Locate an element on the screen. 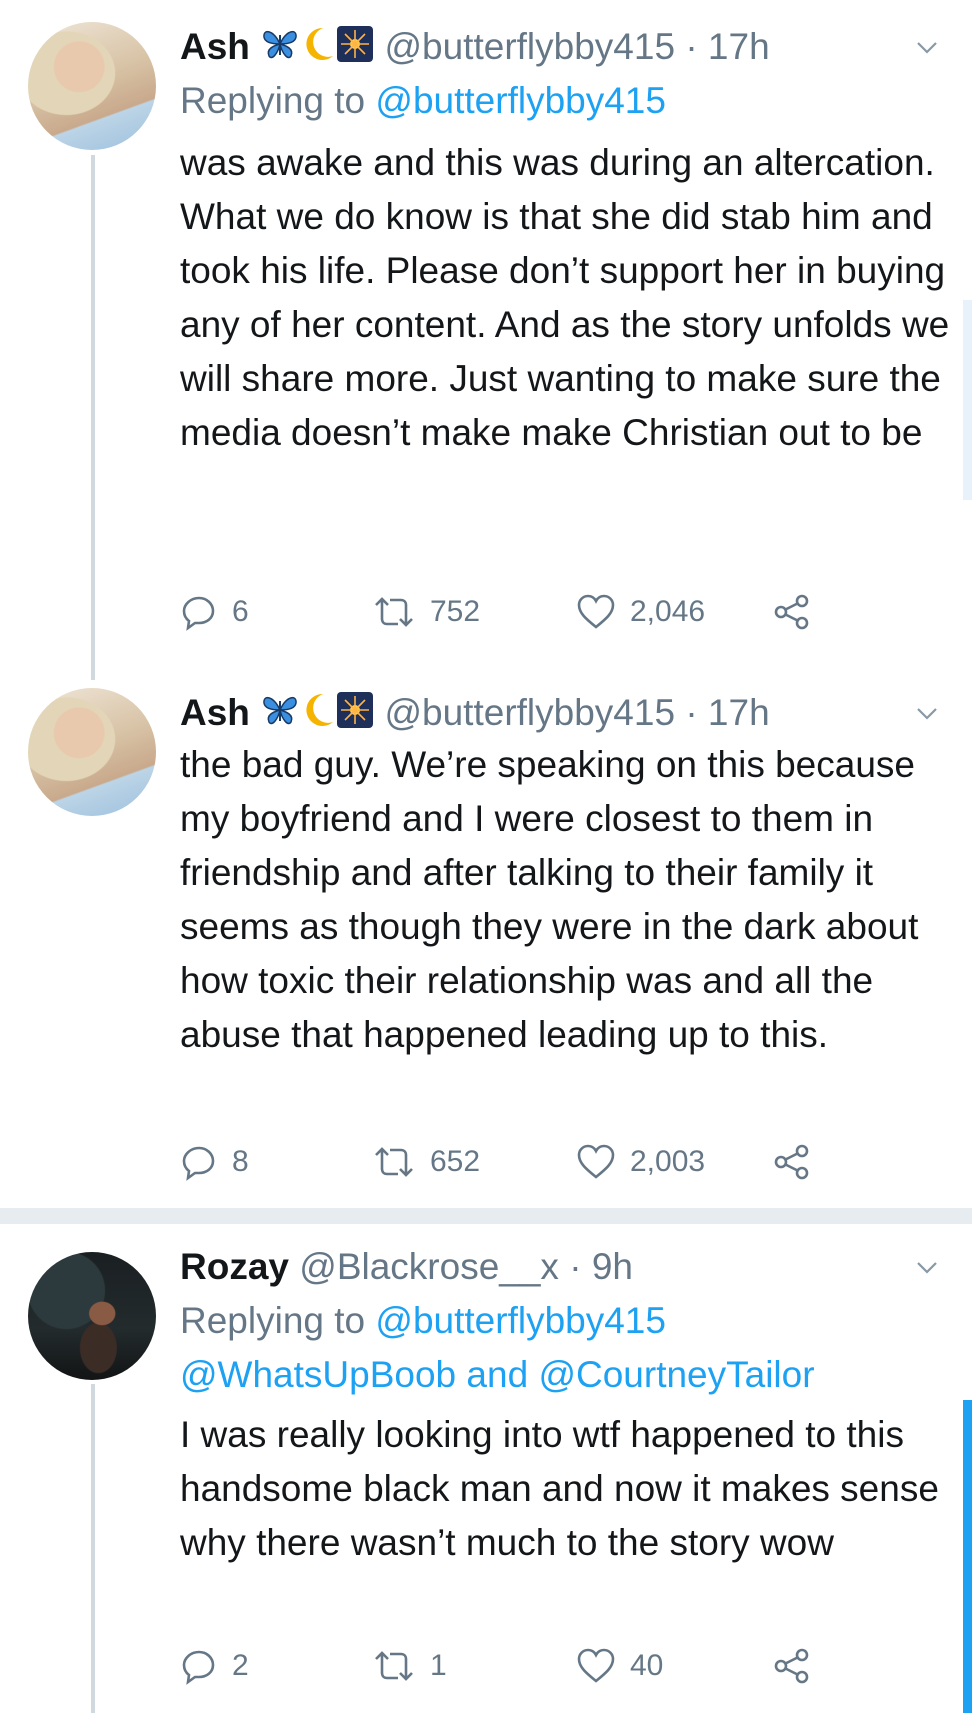 This screenshot has height=1713, width=972. scrollbar-thumb is located at coordinates (967, 1556).